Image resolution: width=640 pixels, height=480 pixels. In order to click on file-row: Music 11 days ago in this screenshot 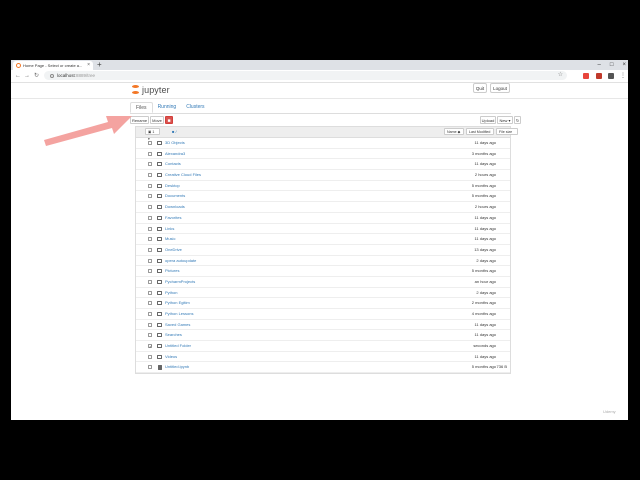, I will do `click(323, 239)`.